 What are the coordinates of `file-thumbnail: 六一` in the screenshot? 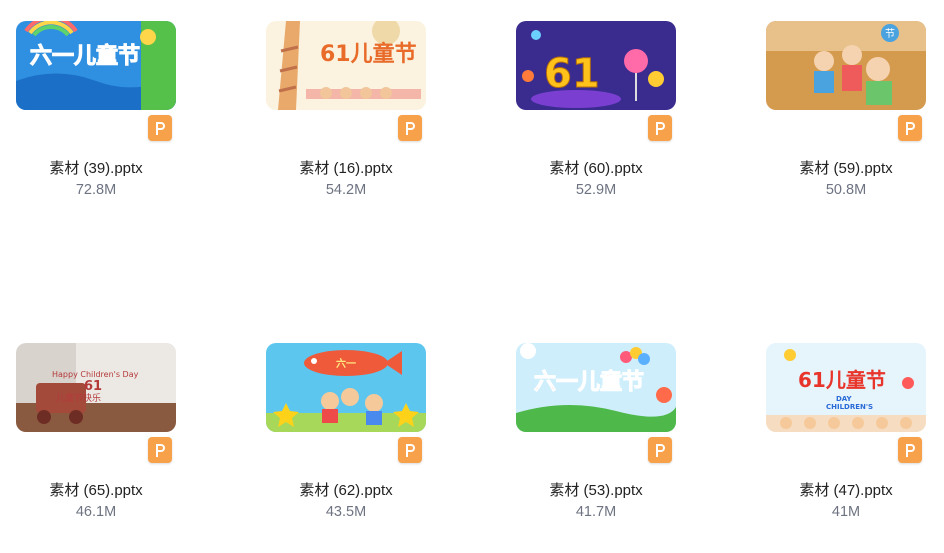 It's located at (346, 387).